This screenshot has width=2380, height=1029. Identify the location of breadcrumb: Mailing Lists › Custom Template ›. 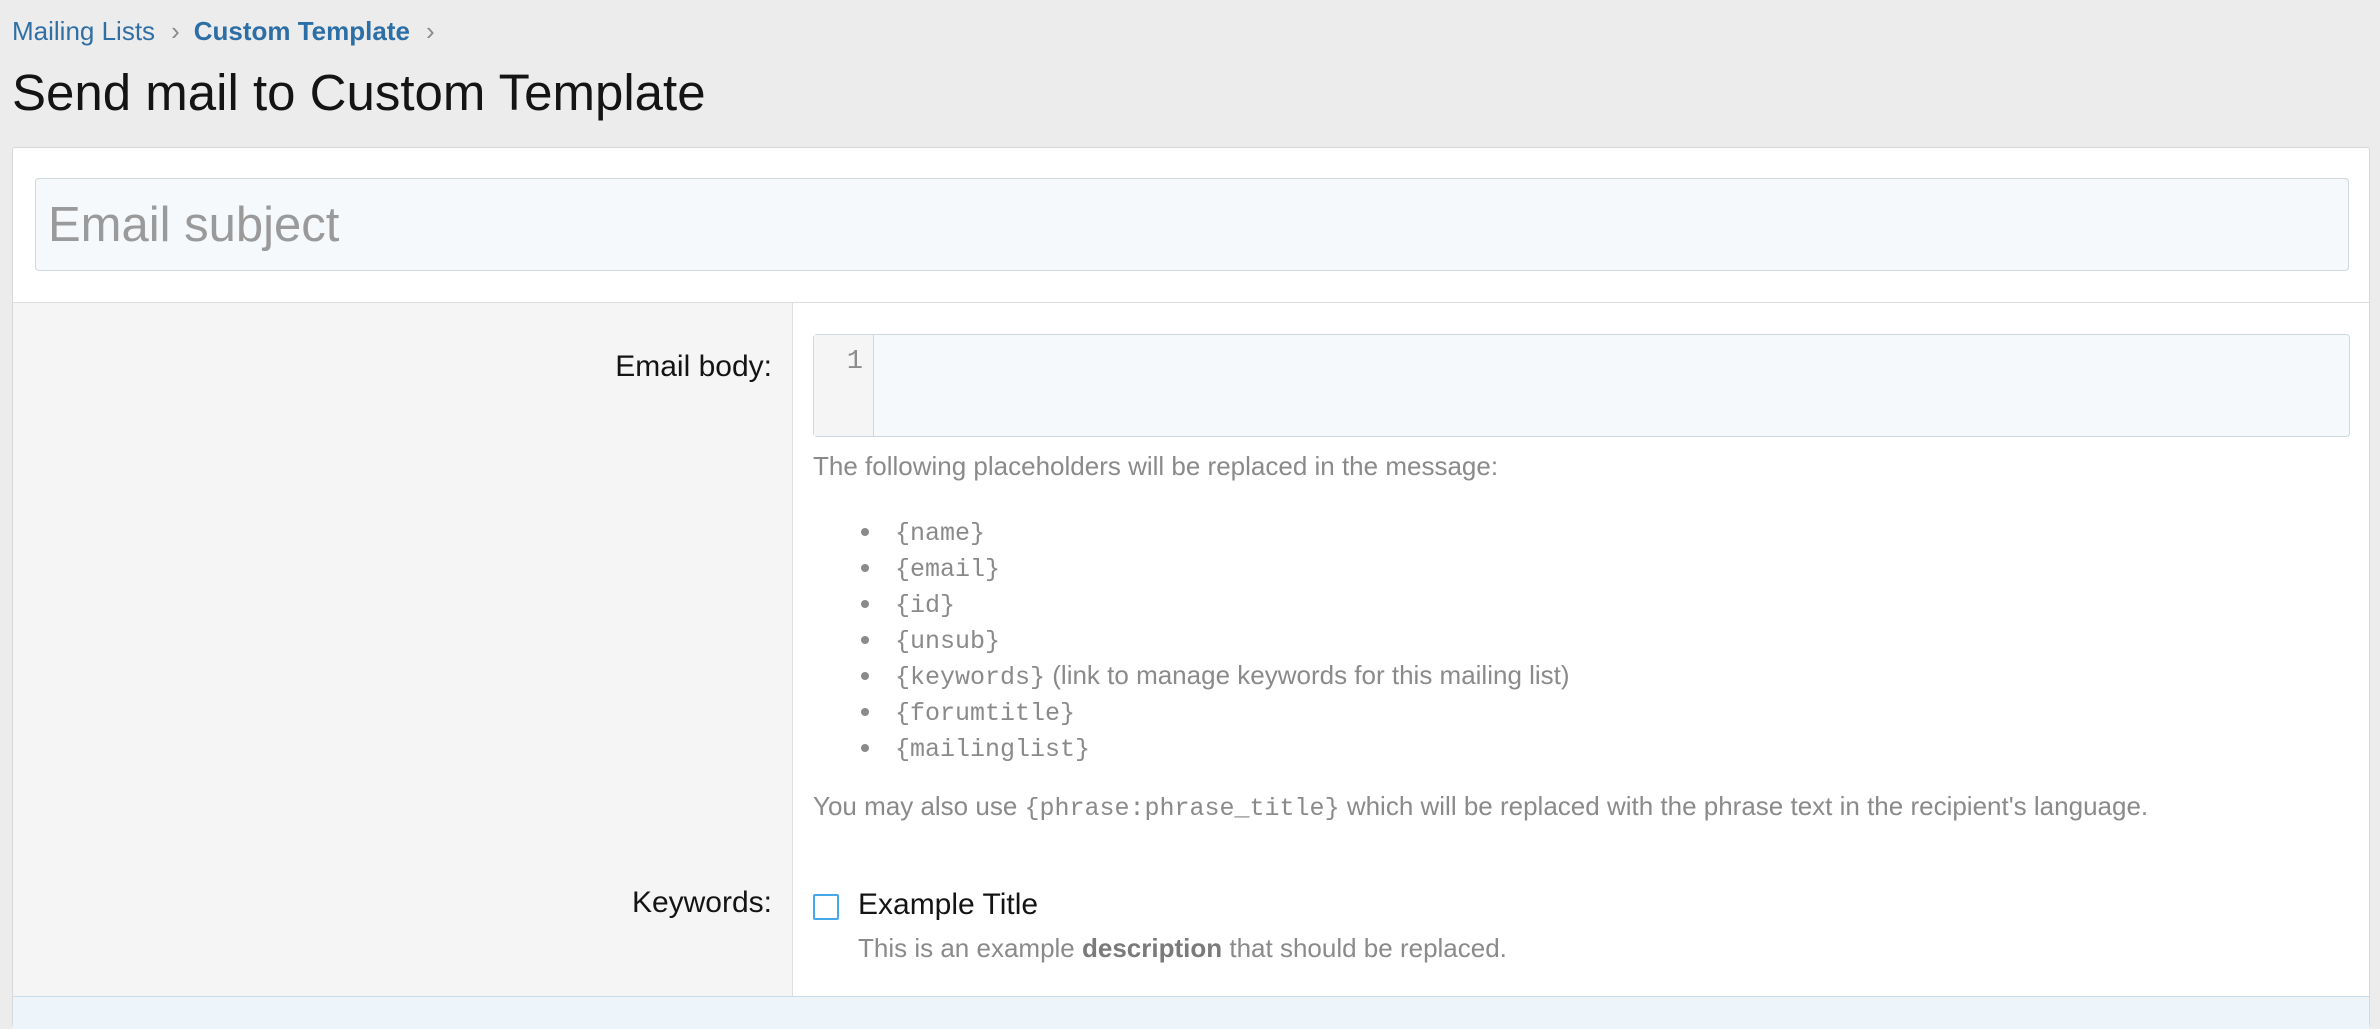
(230, 31).